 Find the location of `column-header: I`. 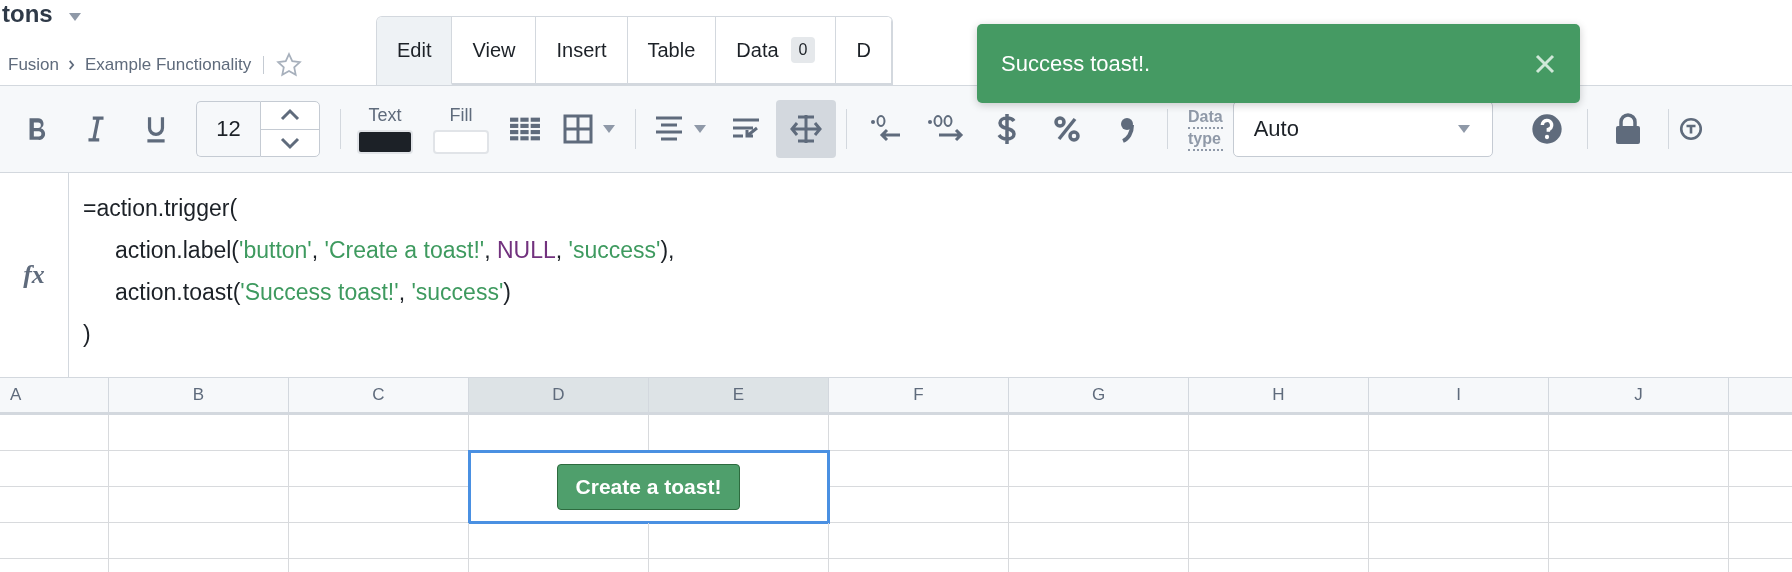

column-header: I is located at coordinates (1459, 396).